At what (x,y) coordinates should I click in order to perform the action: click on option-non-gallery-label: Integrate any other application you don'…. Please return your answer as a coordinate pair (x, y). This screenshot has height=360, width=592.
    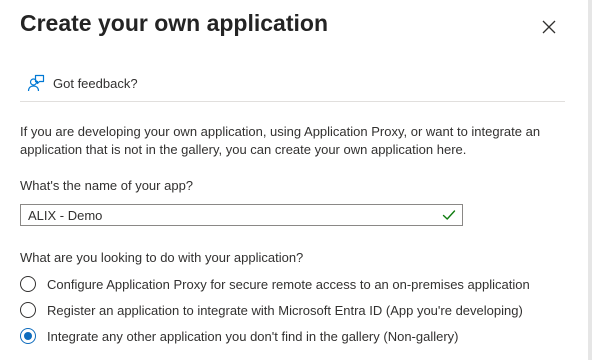
    Looking at the image, I should click on (253, 336).